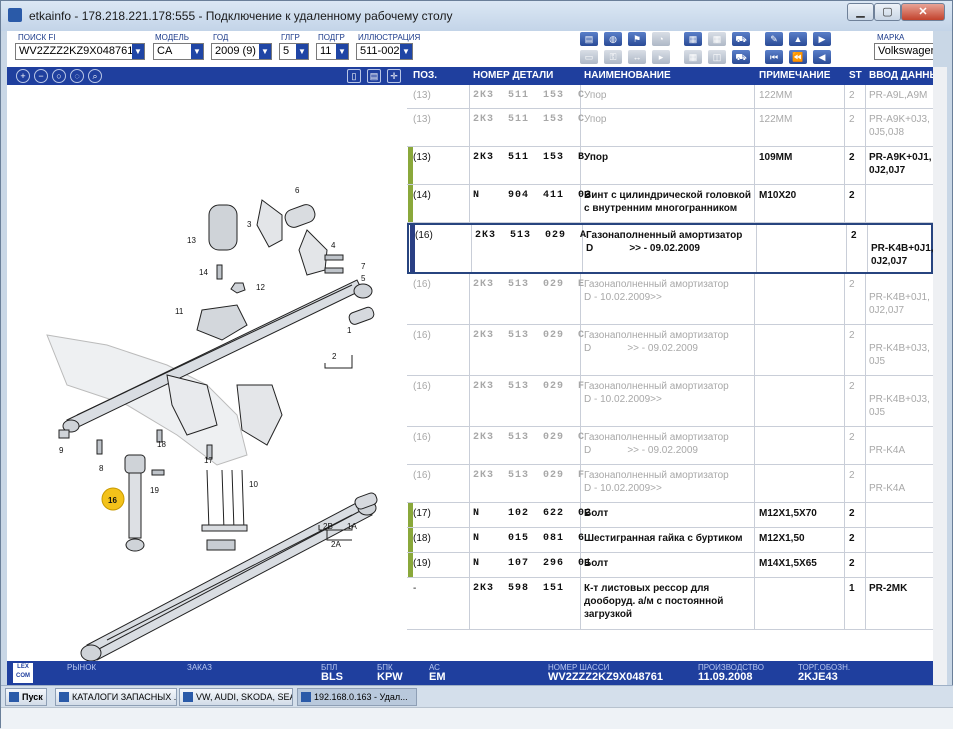  What do you see at coordinates (235, 51) in the screenshot?
I see `year-value: 2009 (9)` at bounding box center [235, 51].